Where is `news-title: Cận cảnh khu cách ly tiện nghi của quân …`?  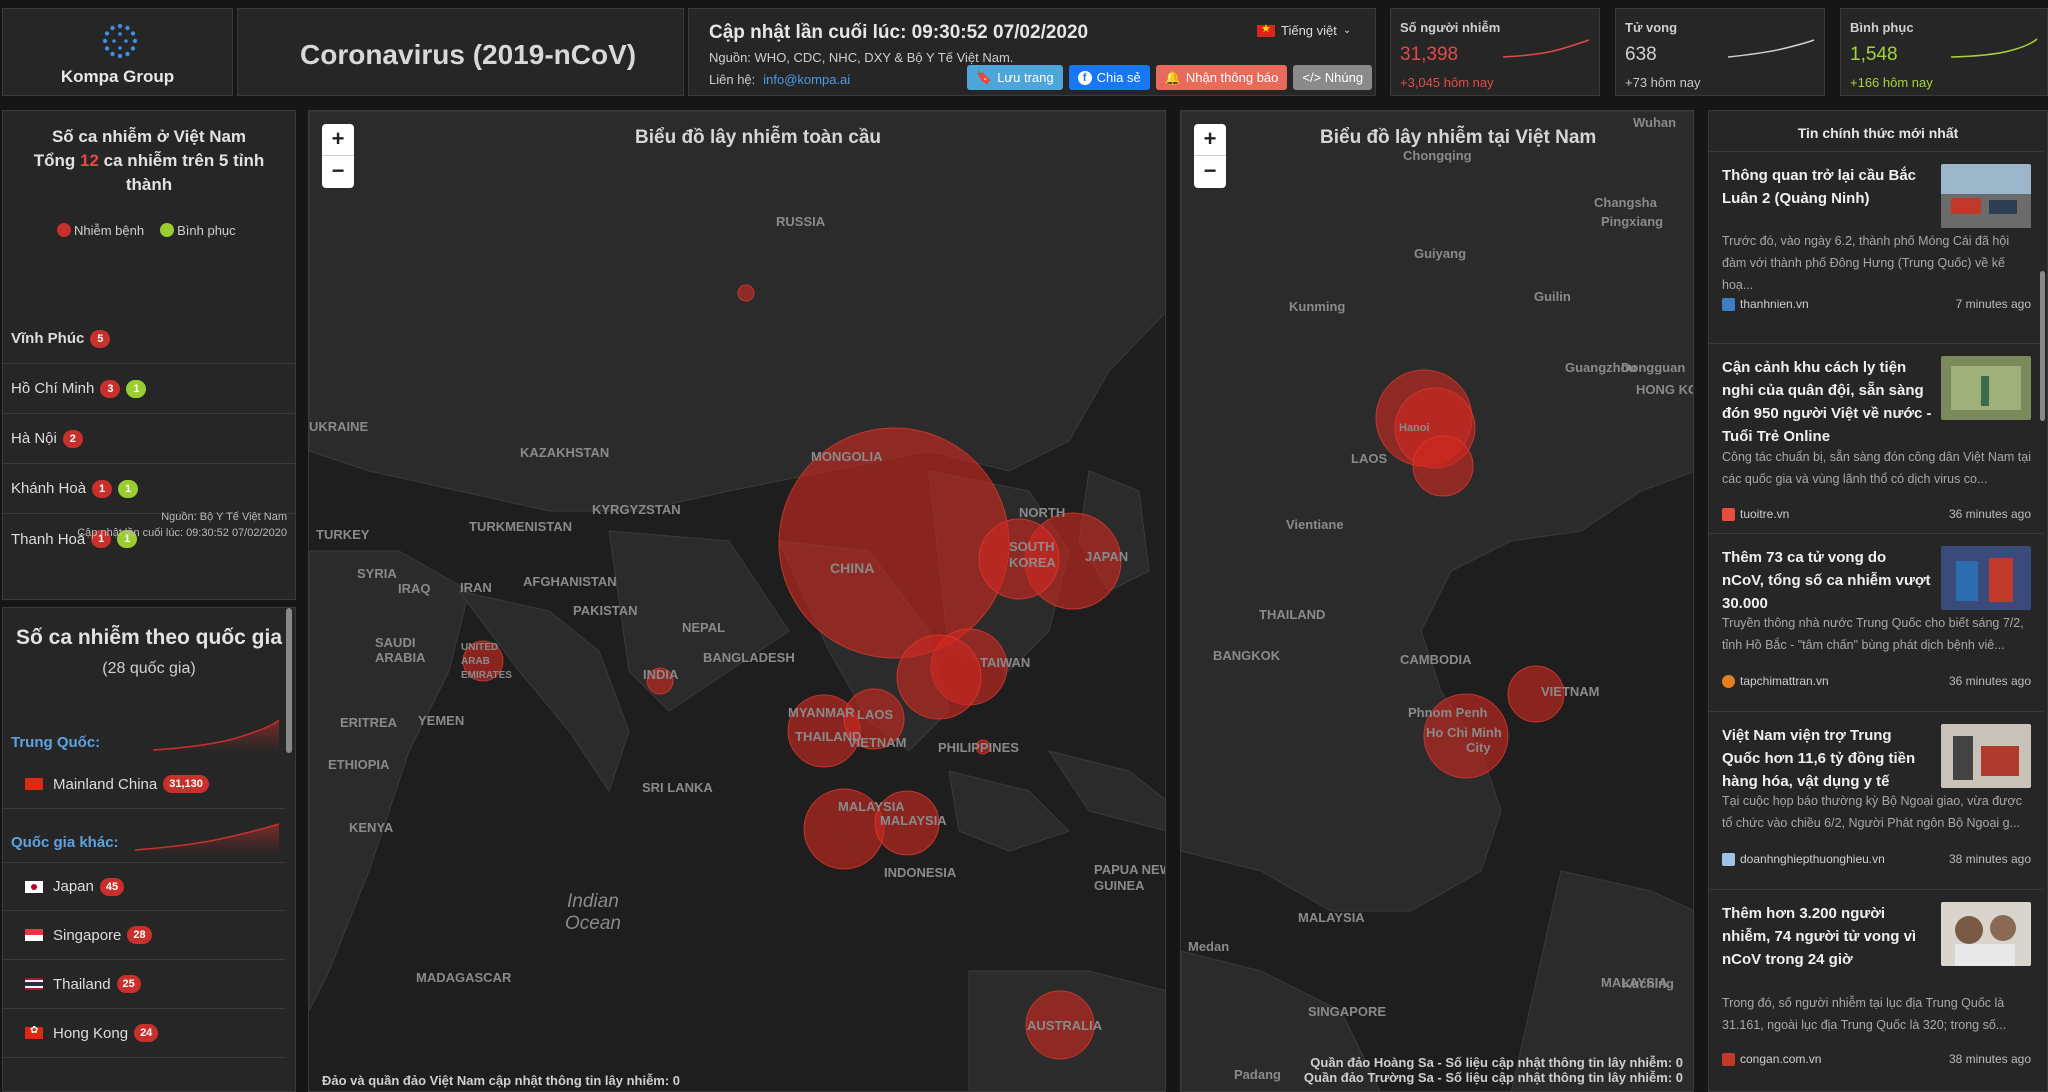
news-title: Cận cảnh khu cách ly tiện nghi của quân … is located at coordinates (1827, 402).